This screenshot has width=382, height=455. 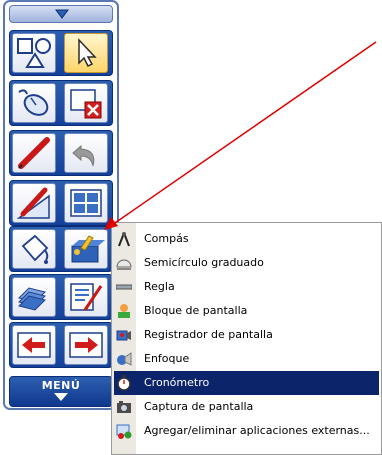 I want to click on toolbar-collapse-button, so click(x=61, y=14).